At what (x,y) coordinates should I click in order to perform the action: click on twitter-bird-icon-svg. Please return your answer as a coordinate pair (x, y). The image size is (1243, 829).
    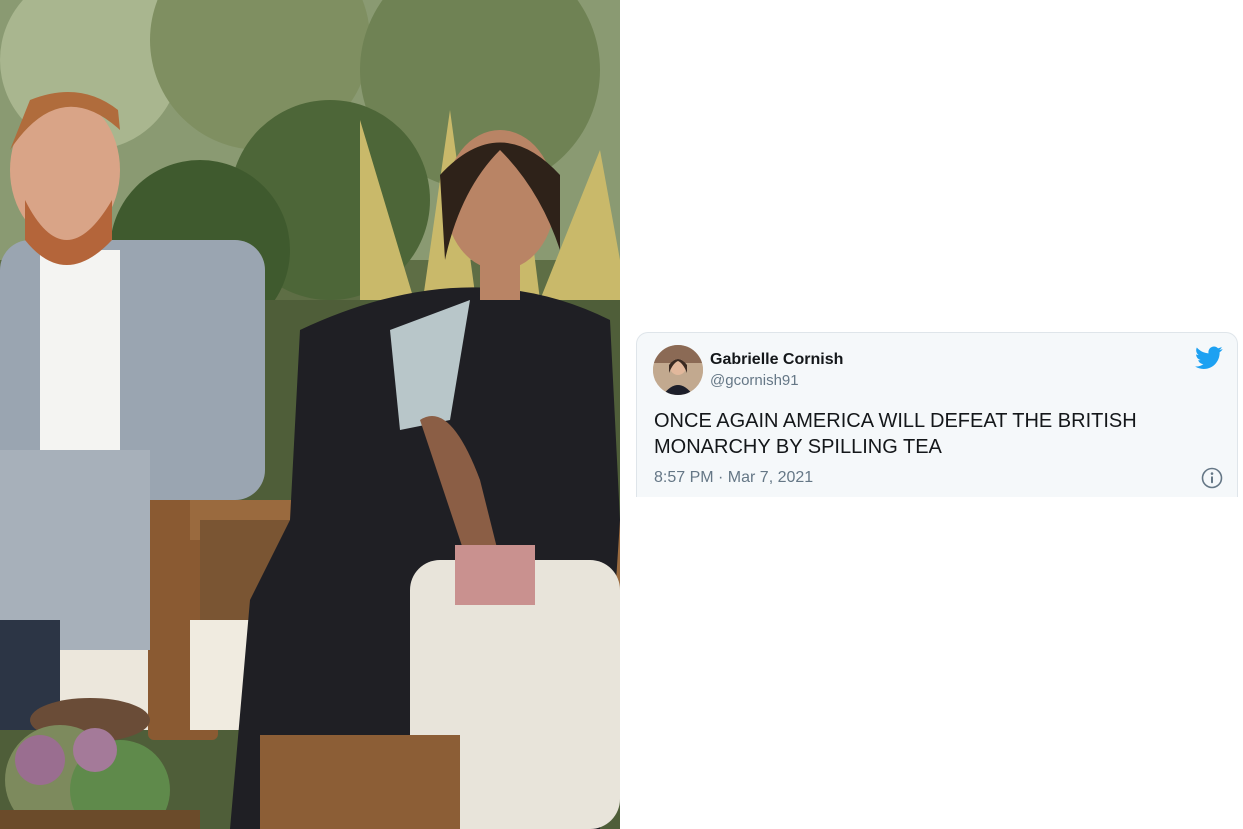
    Looking at the image, I should click on (1209, 357).